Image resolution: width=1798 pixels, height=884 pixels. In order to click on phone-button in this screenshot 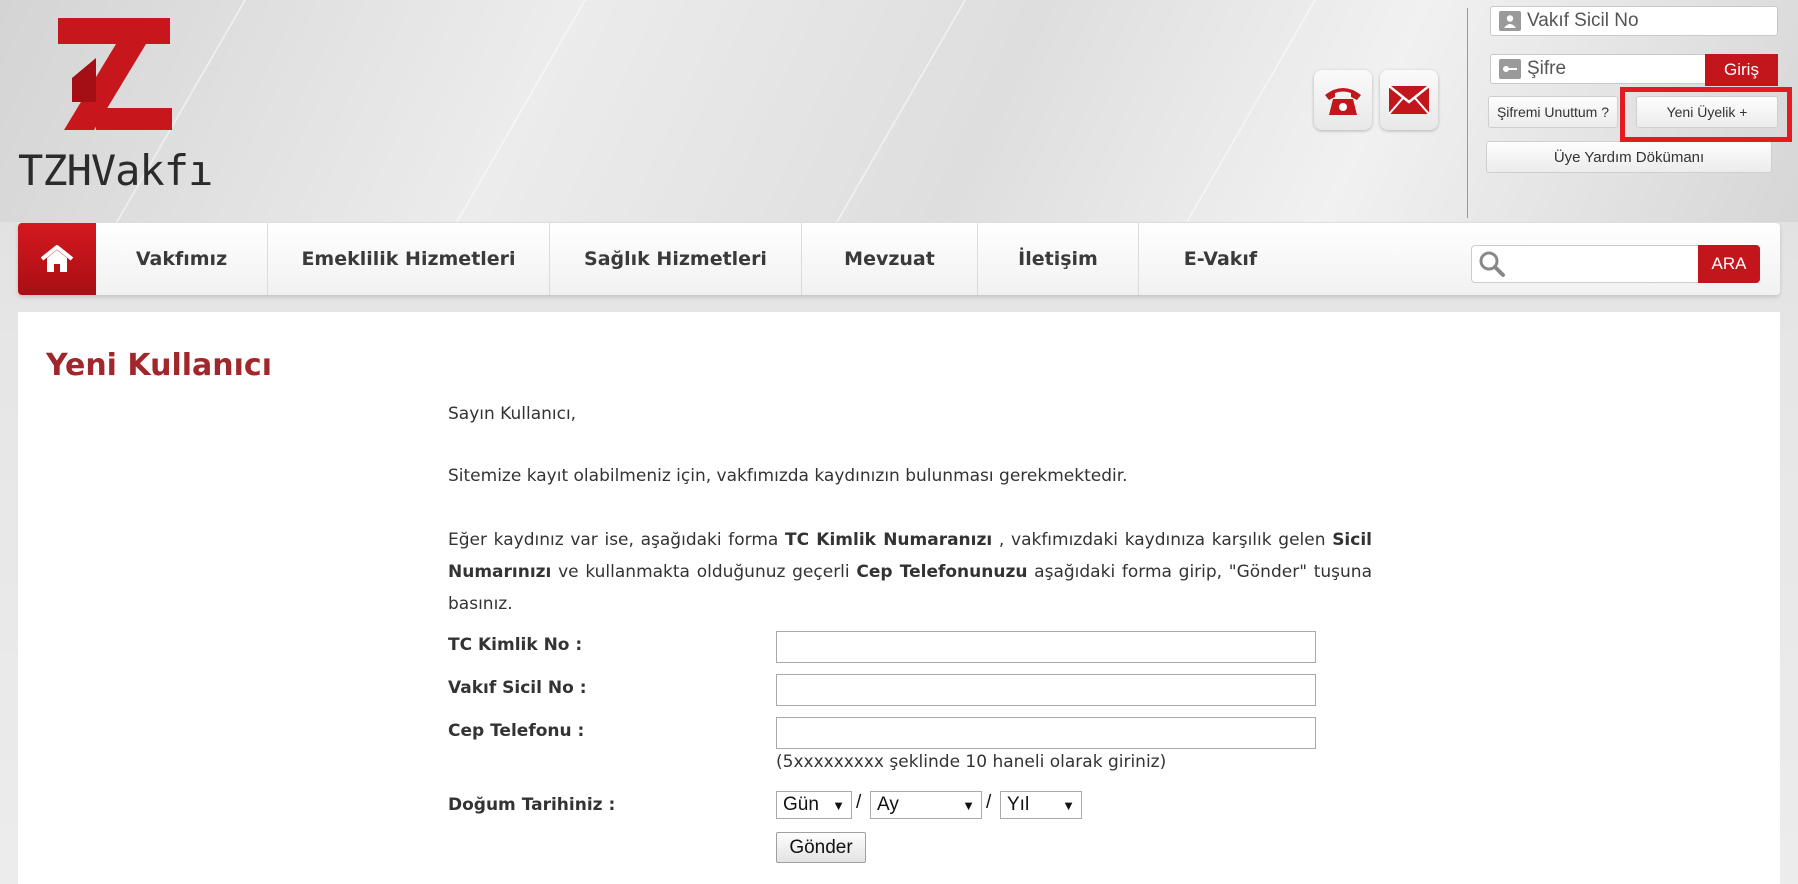, I will do `click(1343, 100)`.